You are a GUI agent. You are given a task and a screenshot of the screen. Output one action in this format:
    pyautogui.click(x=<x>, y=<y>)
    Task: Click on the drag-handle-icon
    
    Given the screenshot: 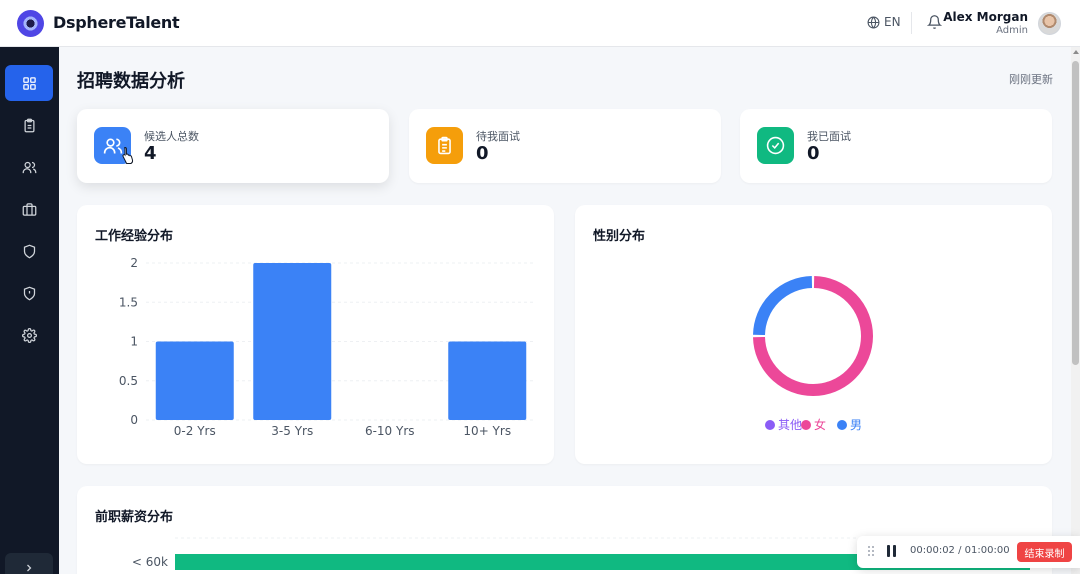 What is the action you would take?
    pyautogui.click(x=871, y=551)
    